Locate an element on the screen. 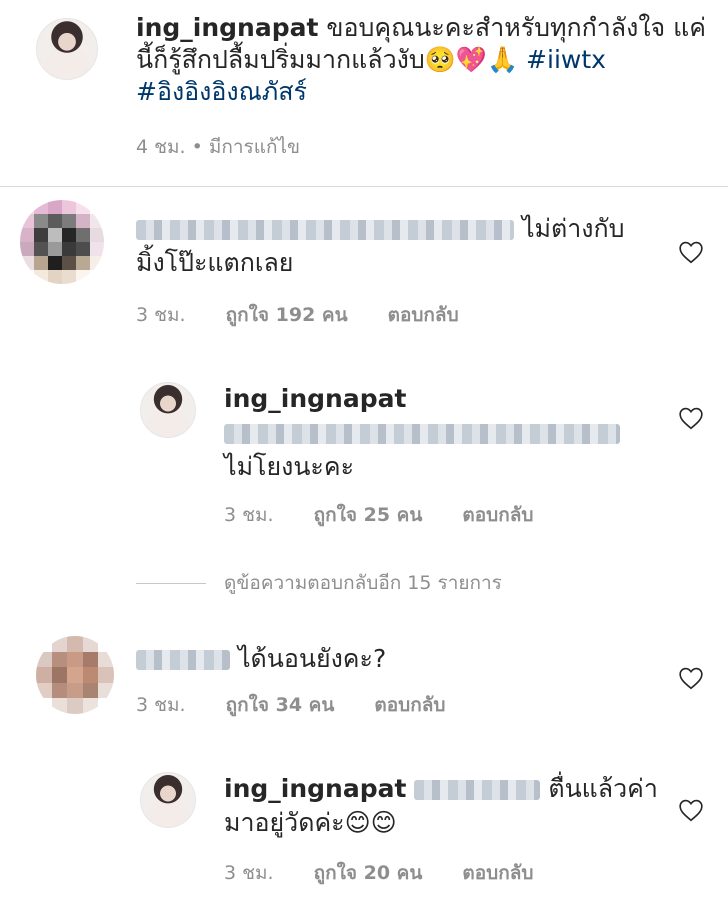 The height and width of the screenshot is (915, 728). post-edited-label: • มีการแก้ไข is located at coordinates (246, 147).